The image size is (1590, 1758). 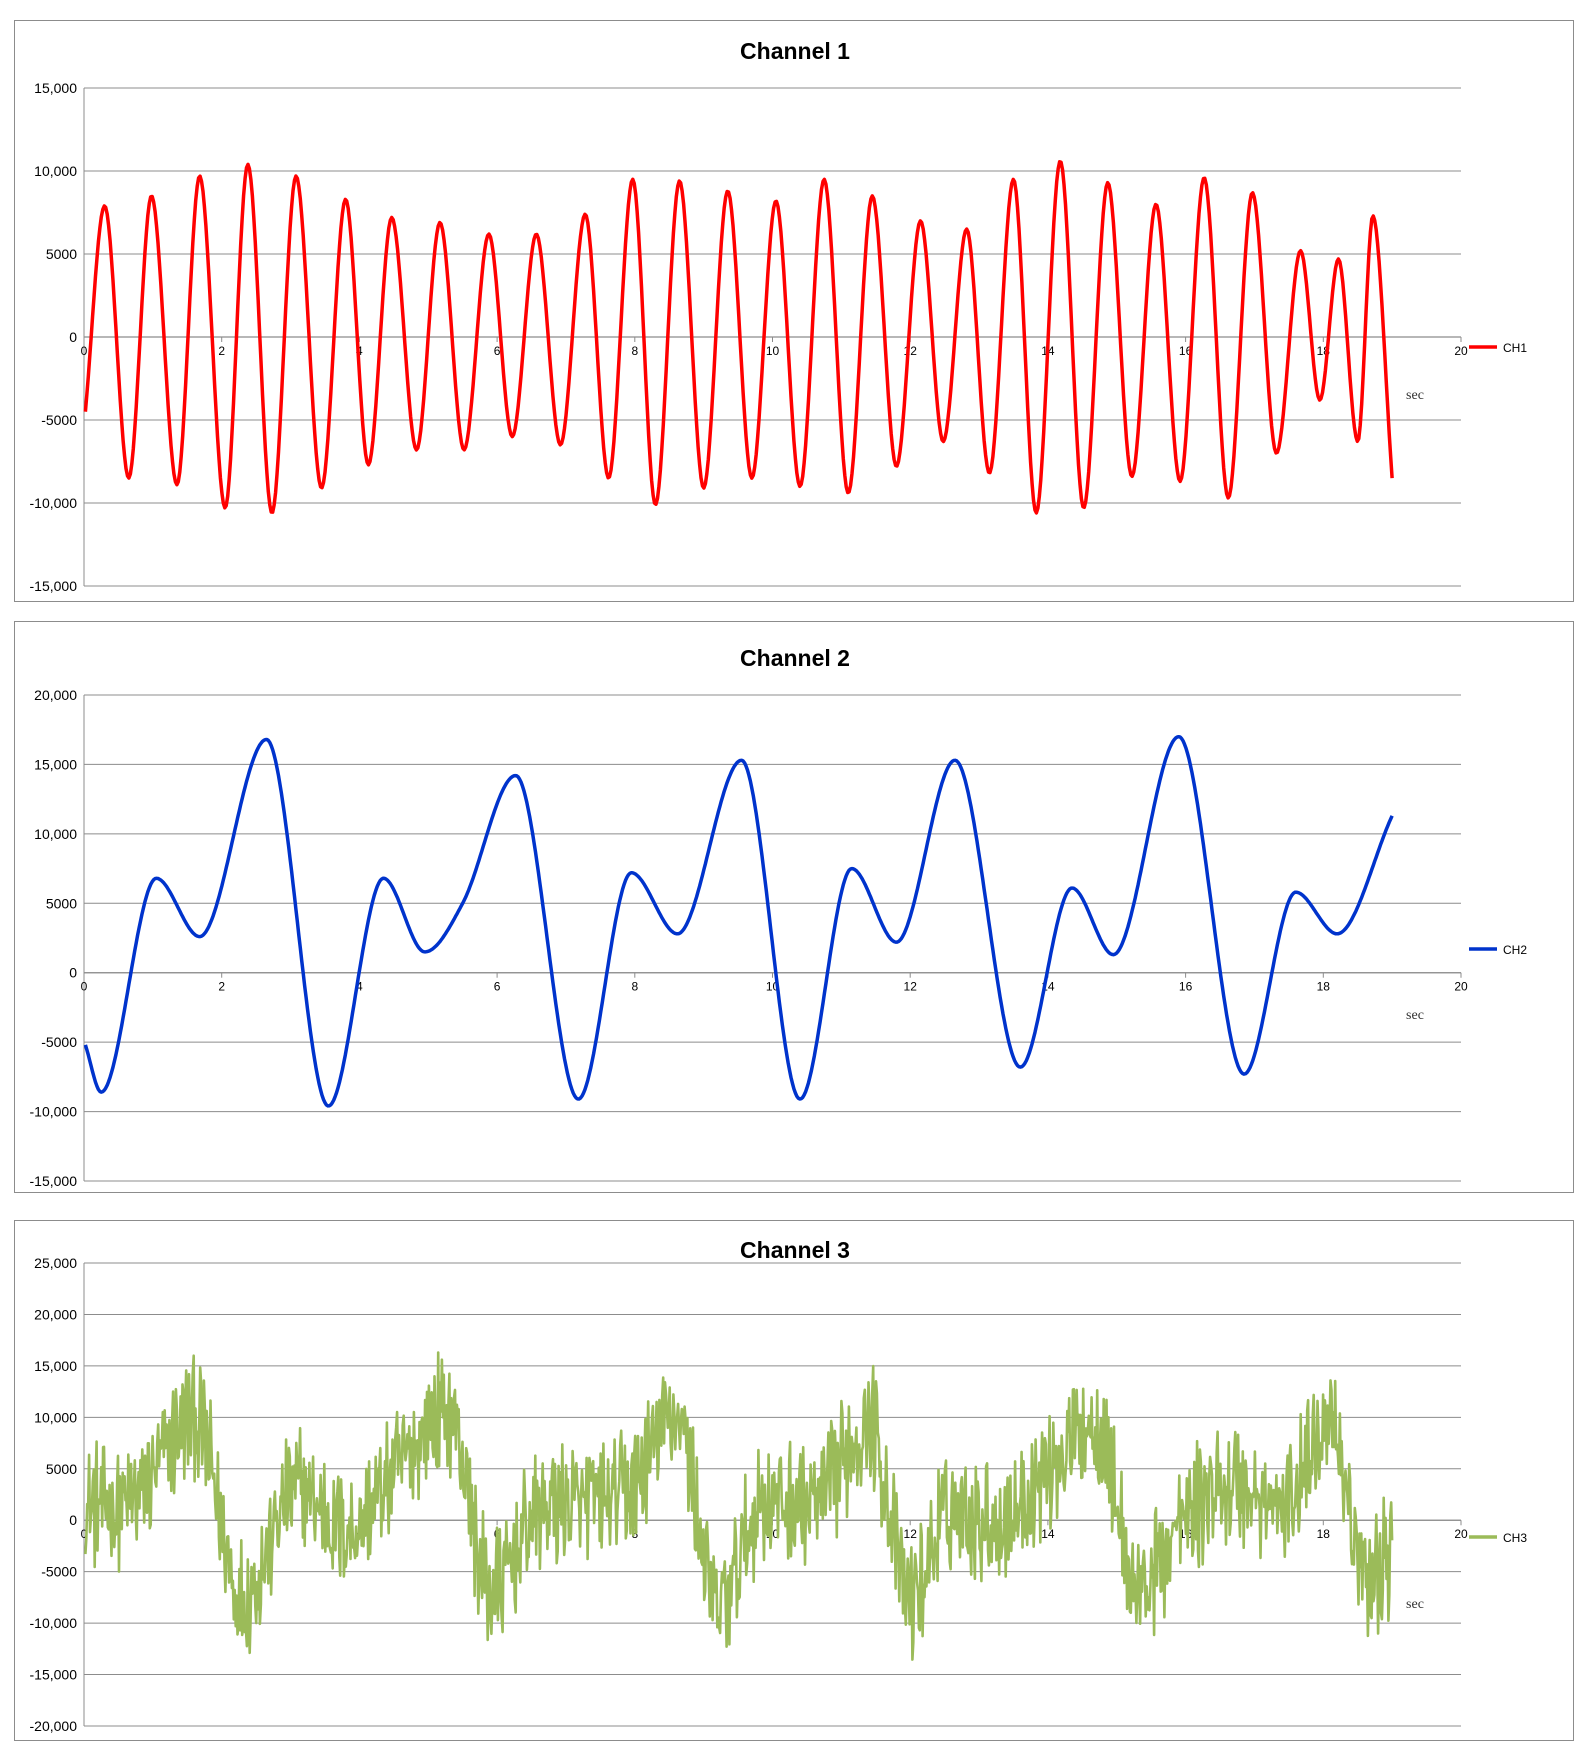 What do you see at coordinates (739, 1506) in the screenshot?
I see `series-line-ch3` at bounding box center [739, 1506].